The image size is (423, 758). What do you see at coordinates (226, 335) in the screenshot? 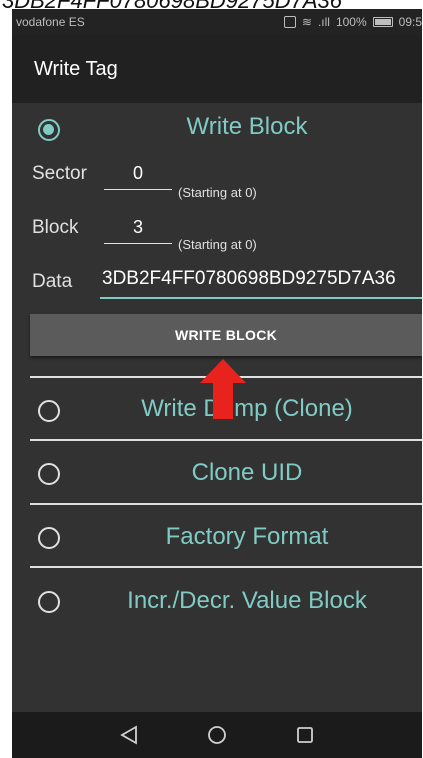
I see `write-block-button: WRITE BLOCK` at bounding box center [226, 335].